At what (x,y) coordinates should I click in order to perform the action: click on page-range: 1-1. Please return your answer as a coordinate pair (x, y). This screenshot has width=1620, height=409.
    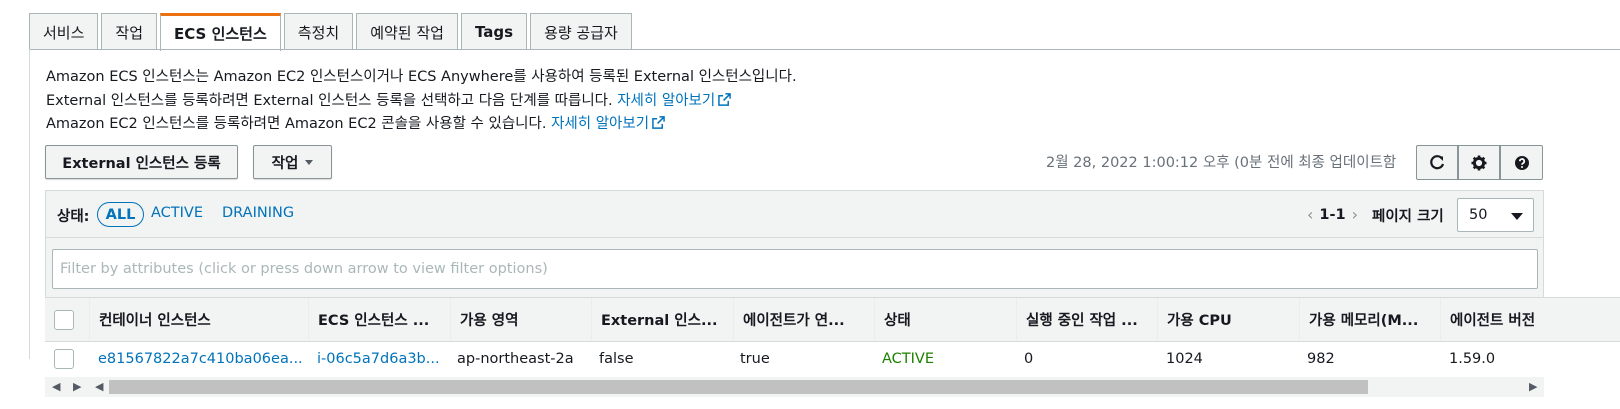
    Looking at the image, I should click on (1332, 214).